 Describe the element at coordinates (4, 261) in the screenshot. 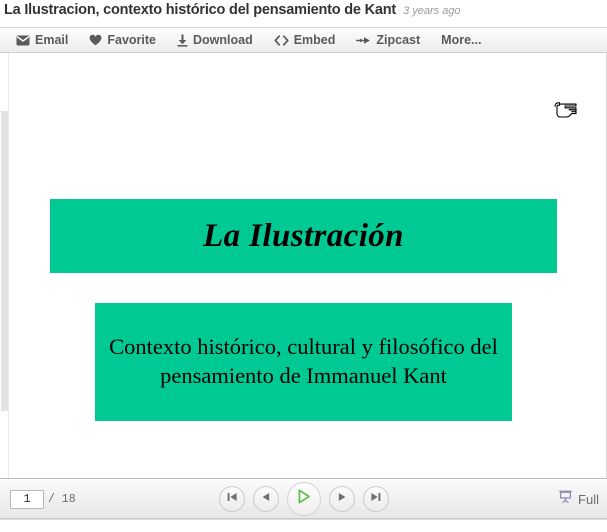

I see `scrollbar-thumb` at that location.